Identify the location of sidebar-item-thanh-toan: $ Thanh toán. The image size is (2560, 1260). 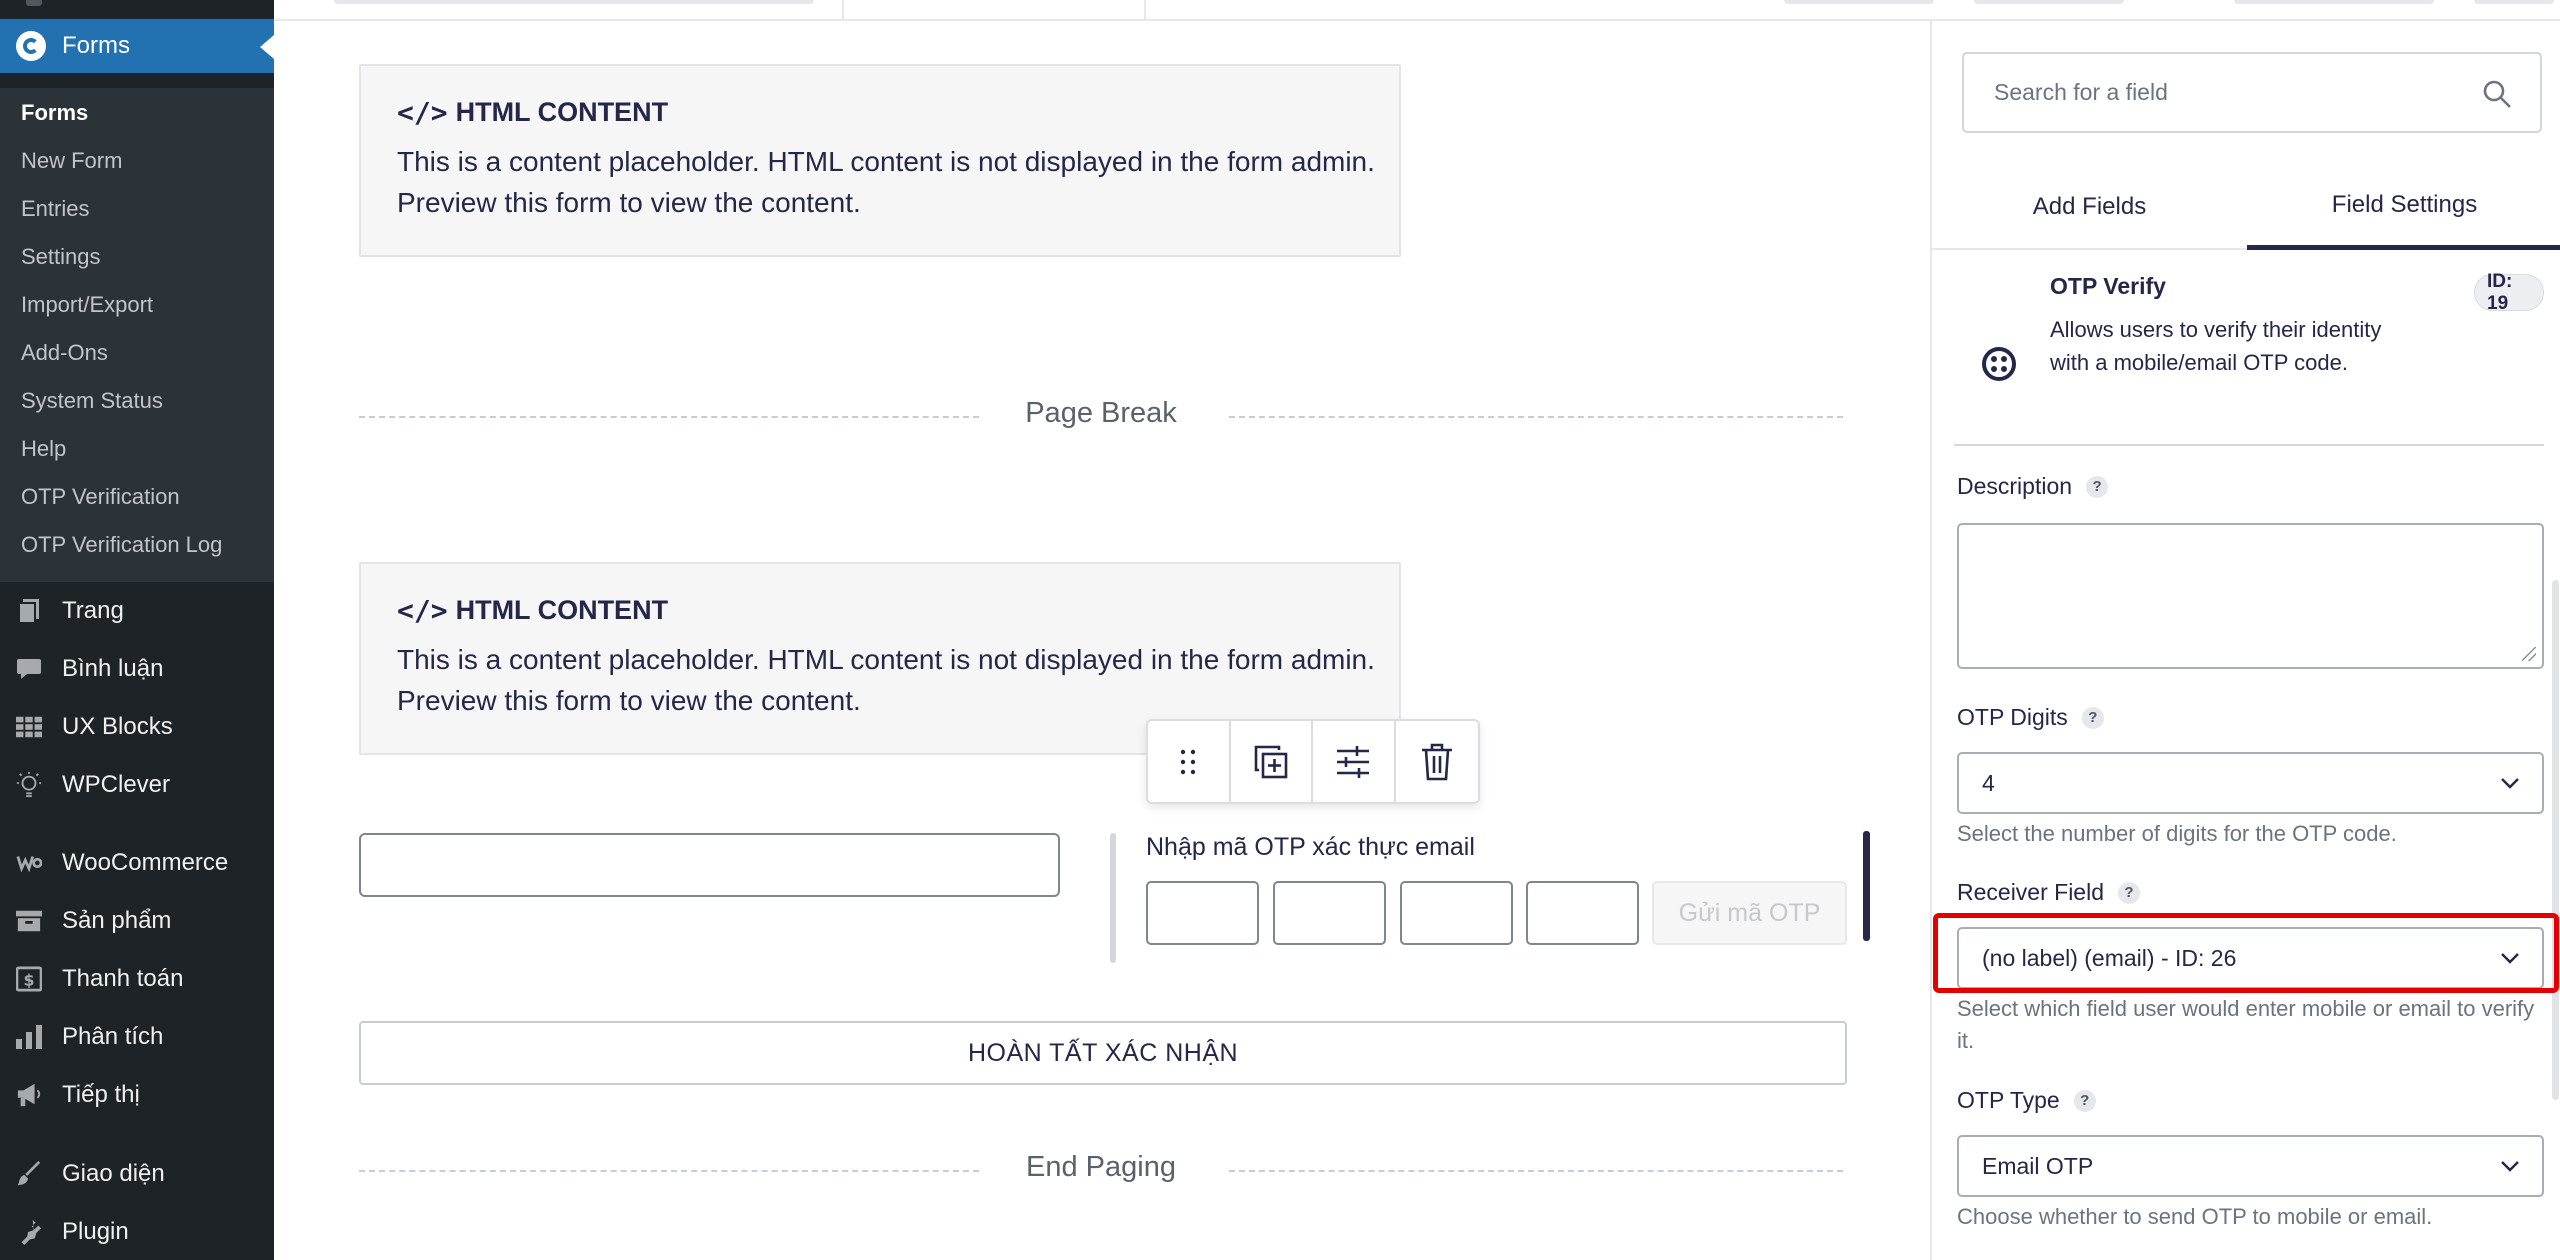
(137, 979).